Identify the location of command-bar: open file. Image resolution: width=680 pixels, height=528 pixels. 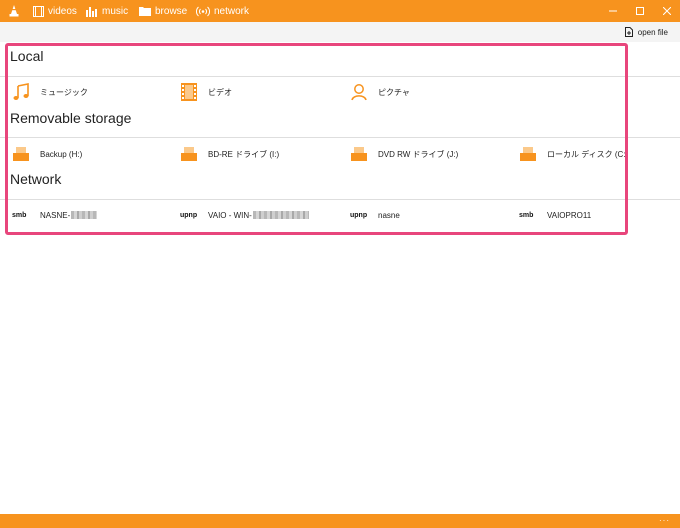
(340, 32).